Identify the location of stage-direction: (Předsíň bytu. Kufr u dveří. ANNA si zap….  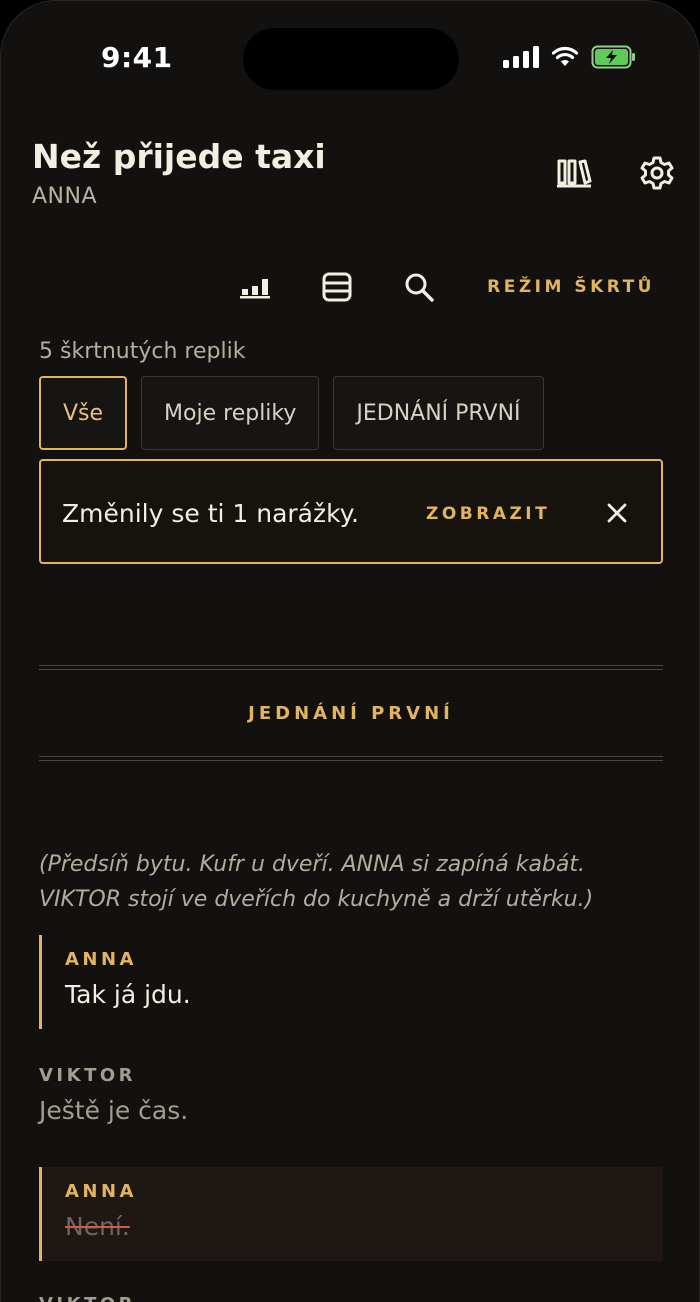
(316, 882).